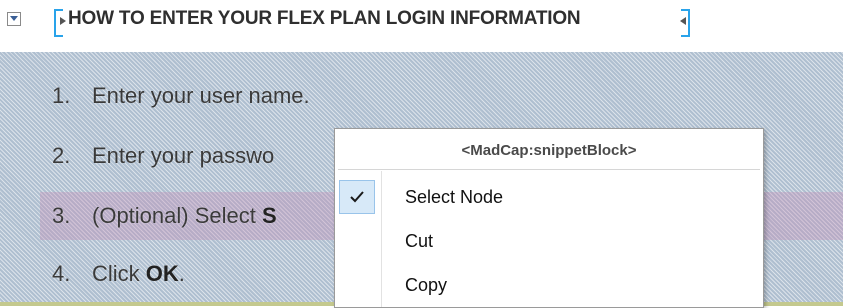 The width and height of the screenshot is (843, 308). What do you see at coordinates (685, 23) in the screenshot?
I see `tag-bracket-end-icon` at bounding box center [685, 23].